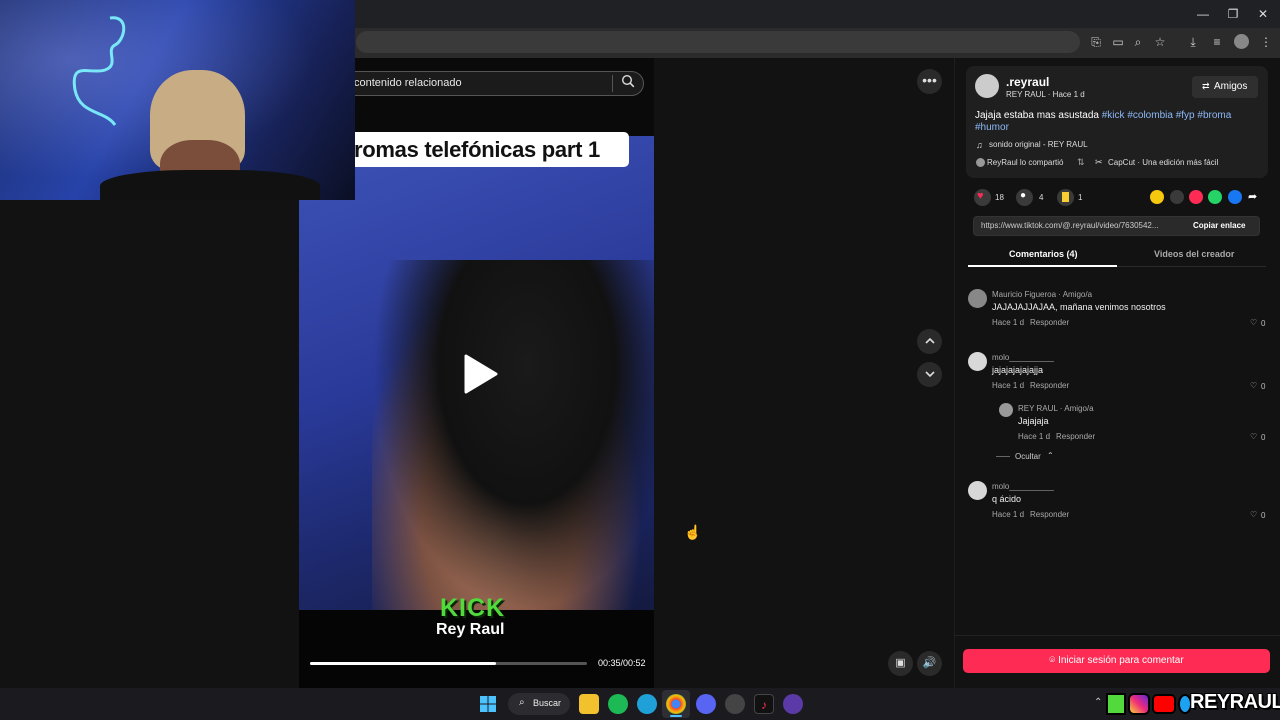 The height and width of the screenshot is (720, 1280). I want to click on file-explorer-icon, so click(589, 704).